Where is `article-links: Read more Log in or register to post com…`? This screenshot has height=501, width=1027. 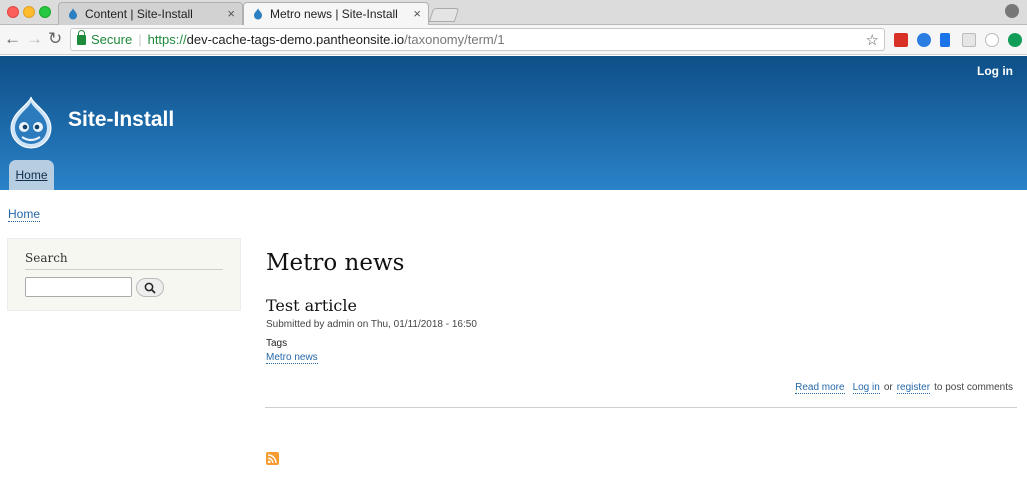 article-links: Read more Log in or register to post com… is located at coordinates (904, 388).